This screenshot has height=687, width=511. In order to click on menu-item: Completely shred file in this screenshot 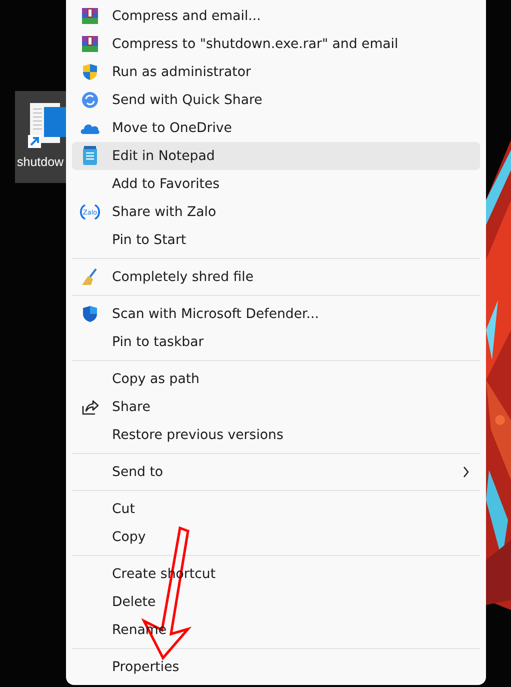, I will do `click(276, 277)`.